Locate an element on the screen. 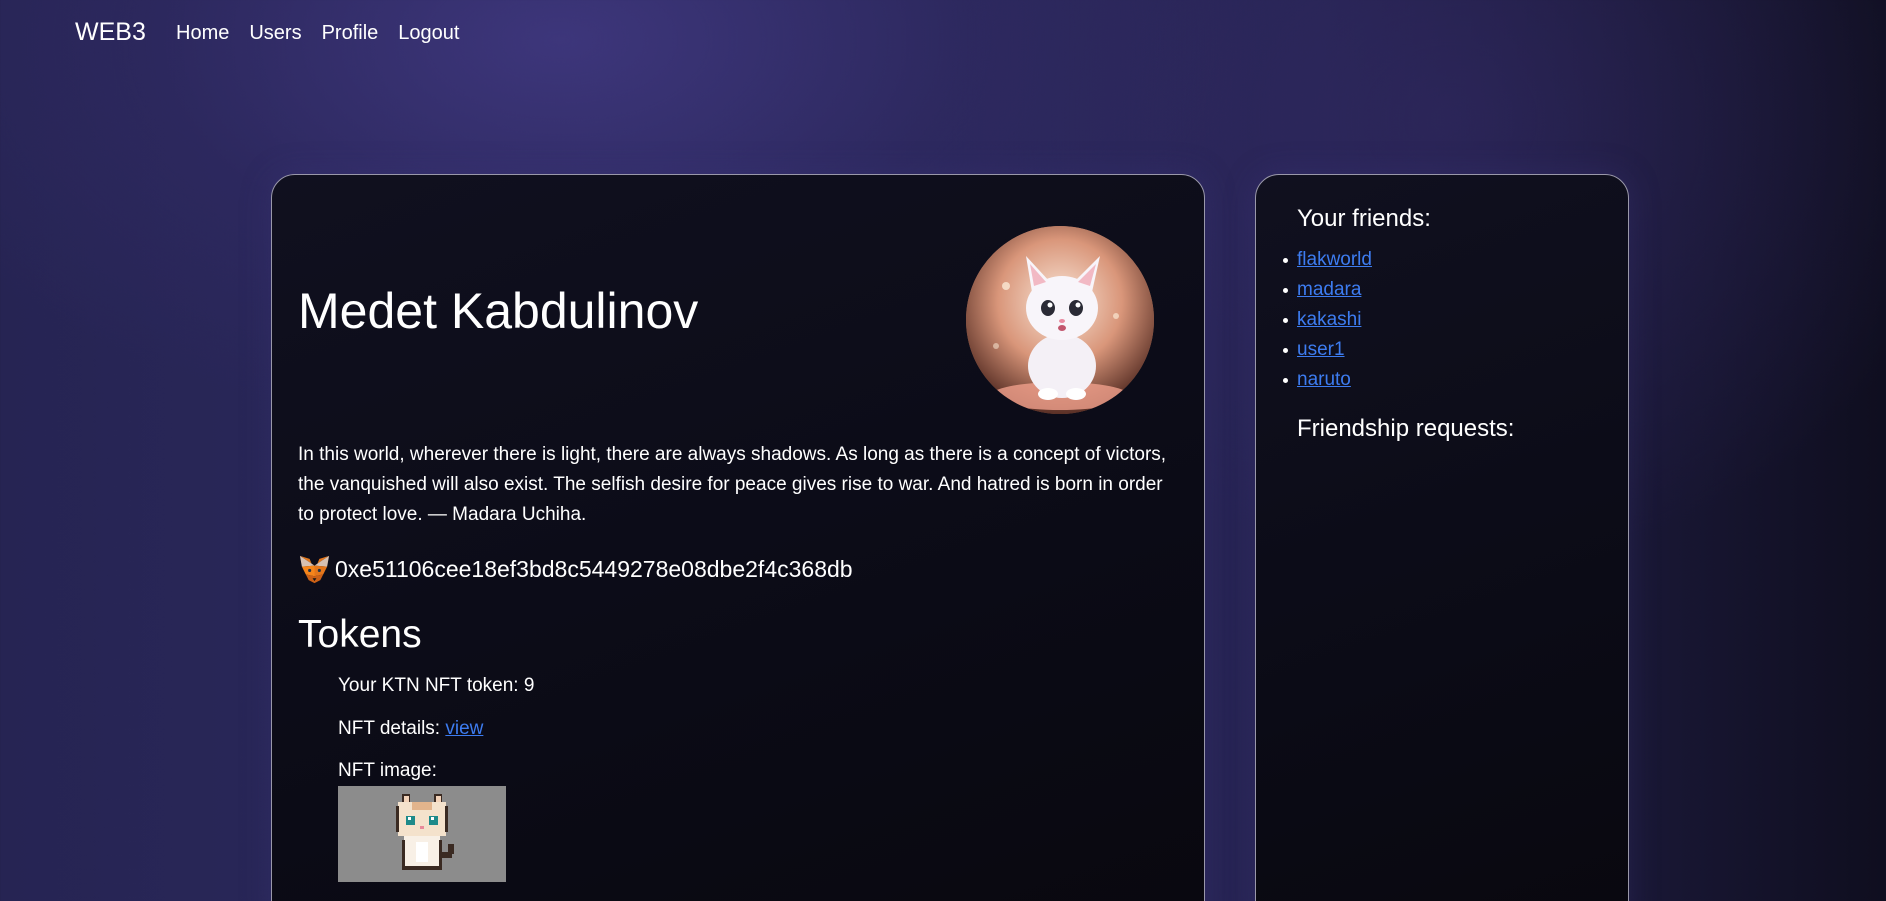  metamask-fox-icon is located at coordinates (314, 569).